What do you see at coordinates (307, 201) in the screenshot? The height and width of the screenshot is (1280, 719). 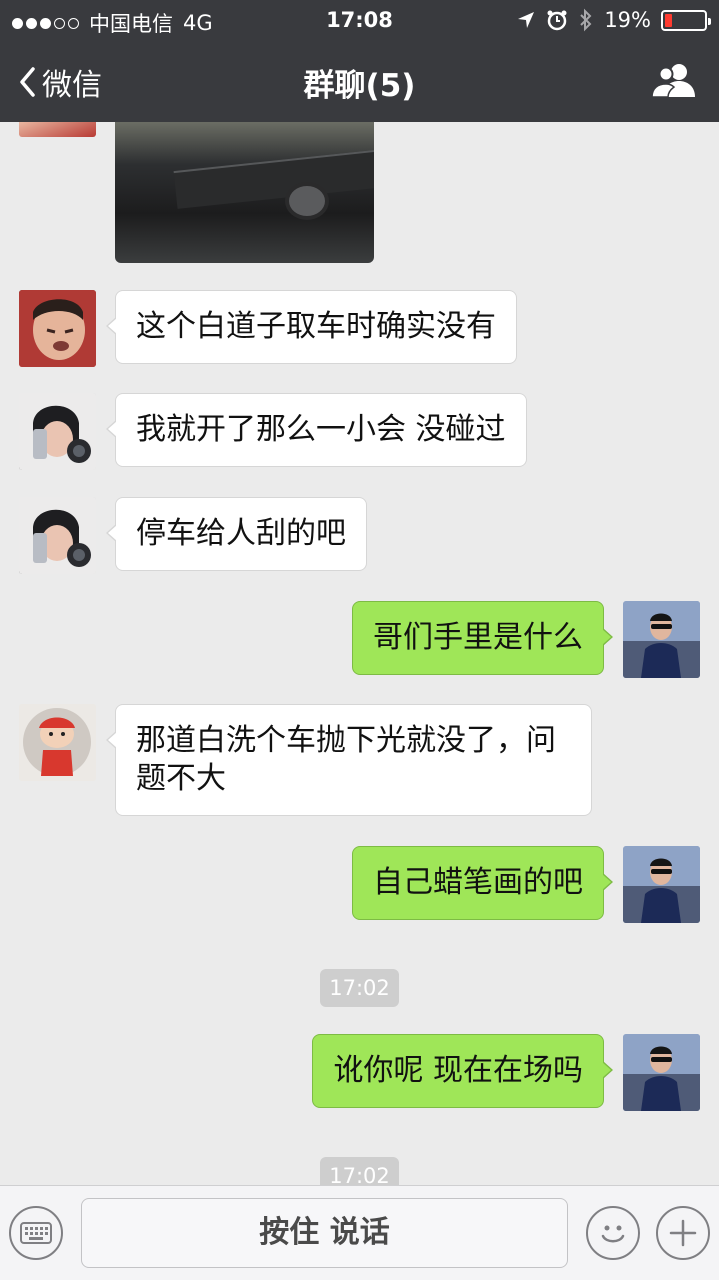 I see `photo-content-detail` at bounding box center [307, 201].